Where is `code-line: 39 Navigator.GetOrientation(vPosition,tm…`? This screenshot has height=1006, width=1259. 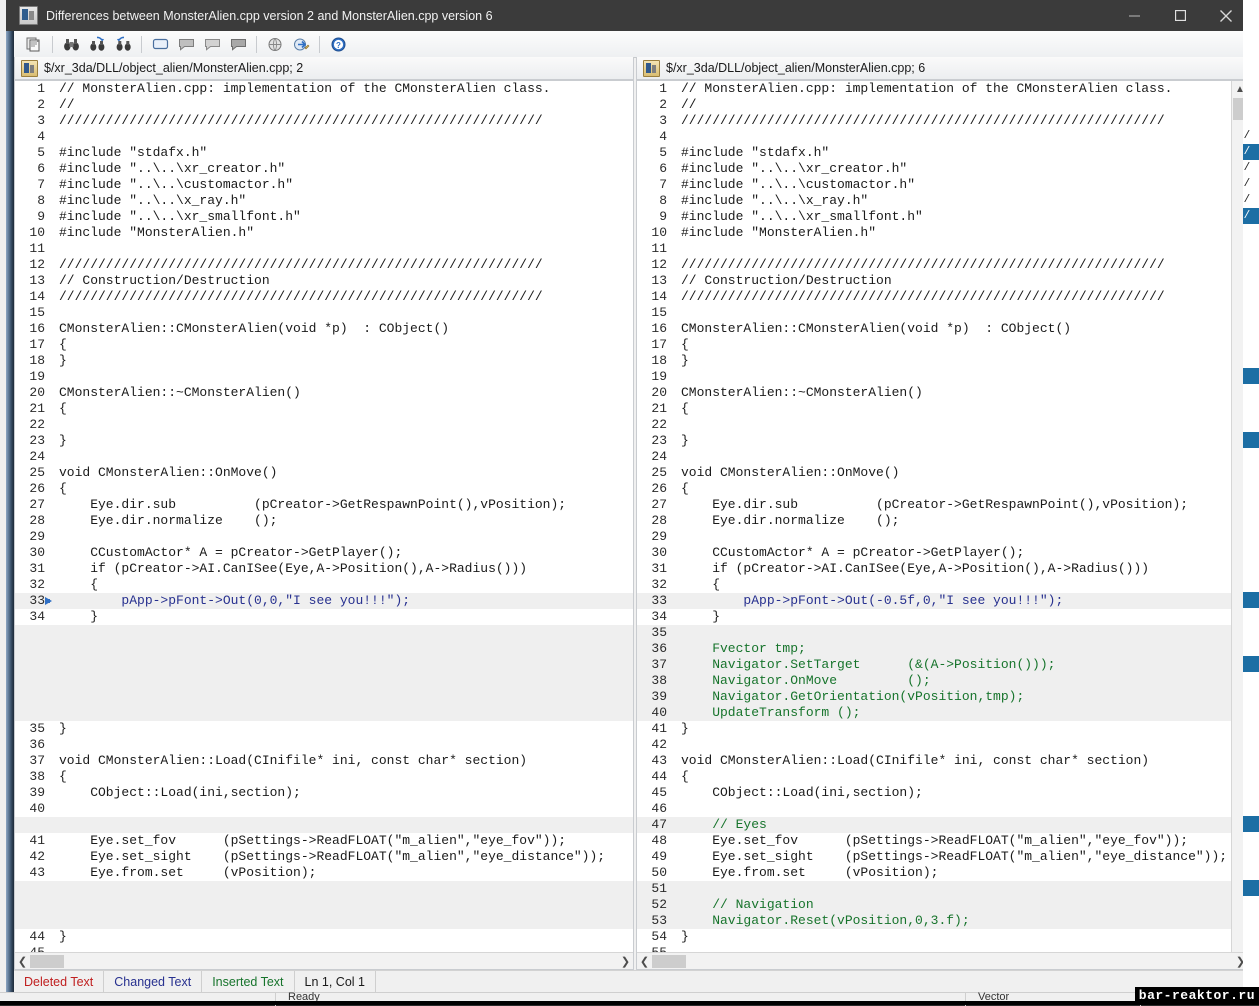 code-line: 39 Navigator.GetOrientation(vPosition,tm… is located at coordinates (940, 697).